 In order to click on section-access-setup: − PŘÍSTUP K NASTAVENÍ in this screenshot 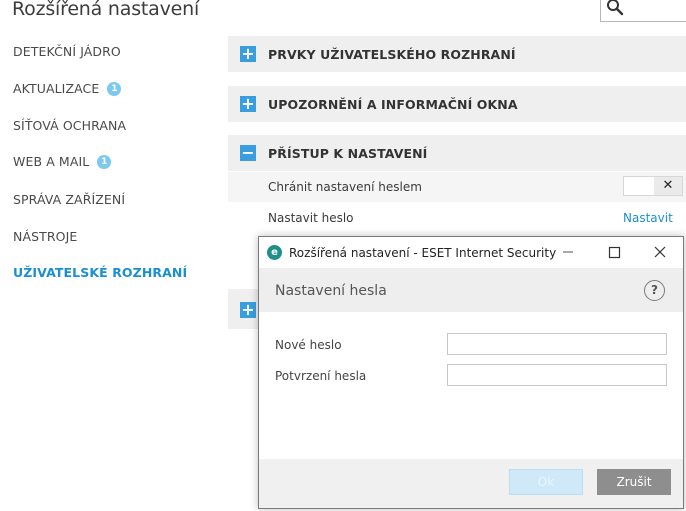, I will do `click(457, 153)`.